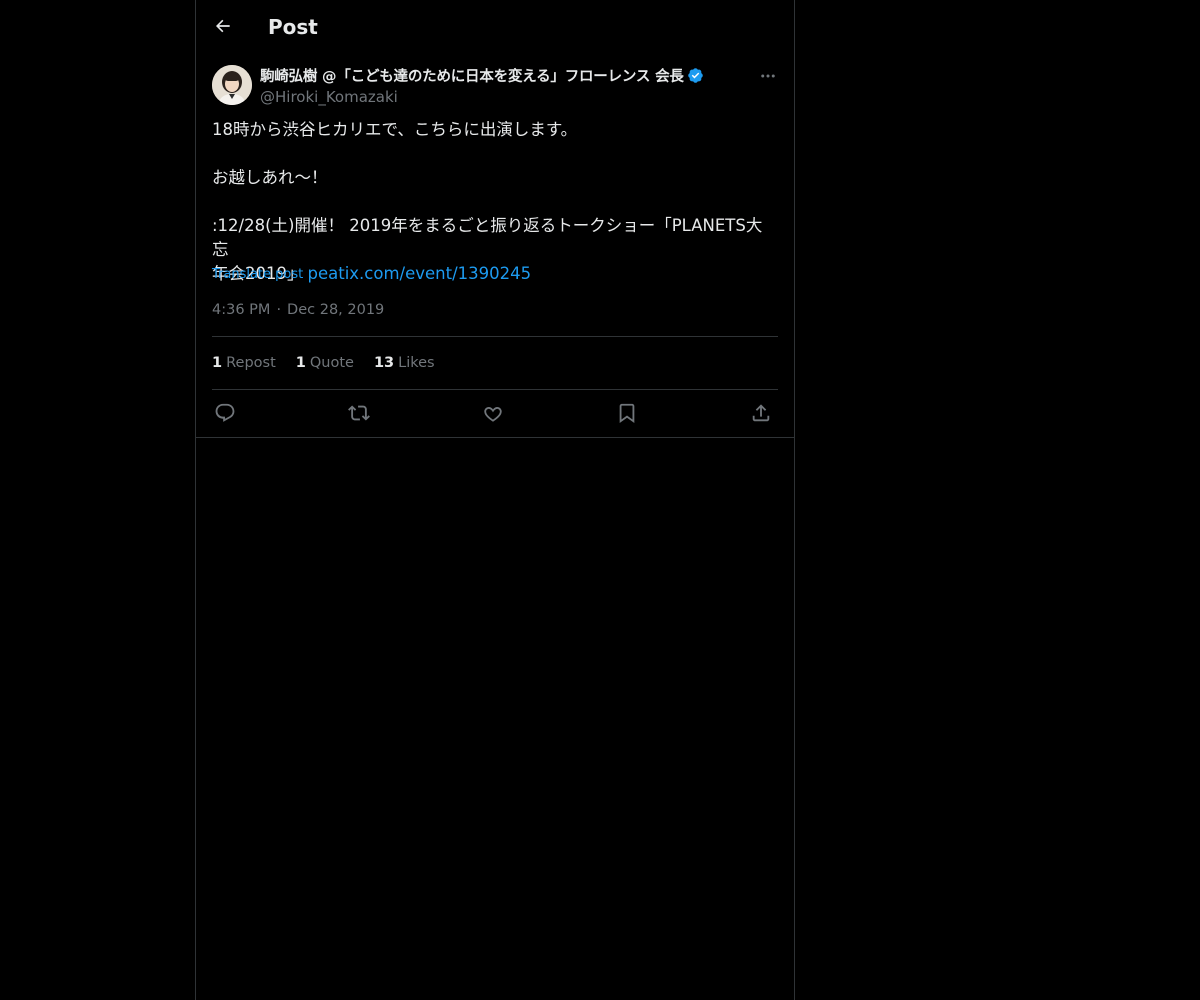  I want to click on post-link: peatix.com/event/1390245, so click(420, 273).